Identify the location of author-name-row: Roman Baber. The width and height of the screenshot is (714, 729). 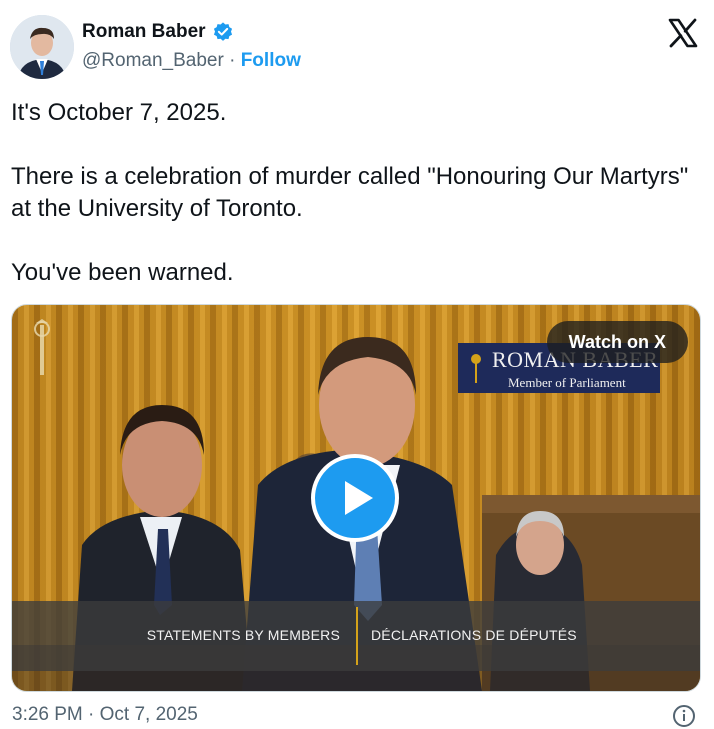
(158, 32).